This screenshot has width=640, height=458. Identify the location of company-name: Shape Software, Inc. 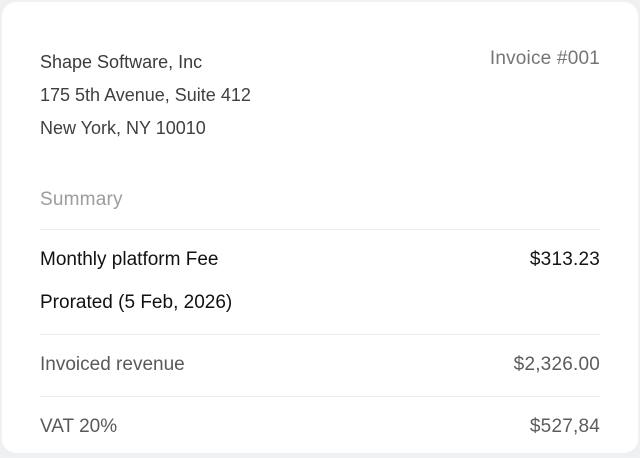
(121, 62).